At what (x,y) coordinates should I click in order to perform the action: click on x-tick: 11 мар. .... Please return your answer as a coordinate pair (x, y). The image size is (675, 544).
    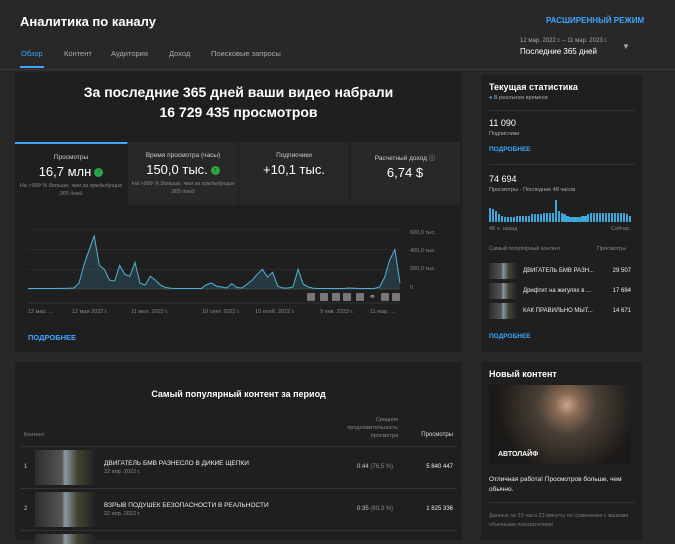
    Looking at the image, I should click on (382, 312).